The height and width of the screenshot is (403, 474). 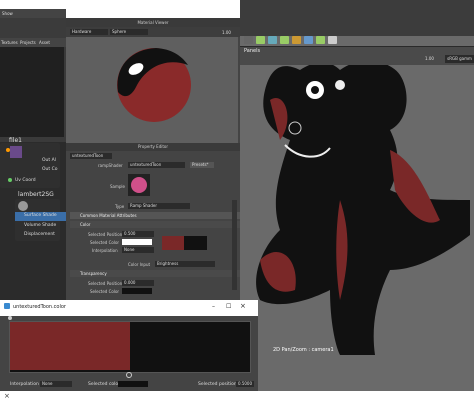 I want to click on selected-position-label: Selected position, so click(x=217, y=384).